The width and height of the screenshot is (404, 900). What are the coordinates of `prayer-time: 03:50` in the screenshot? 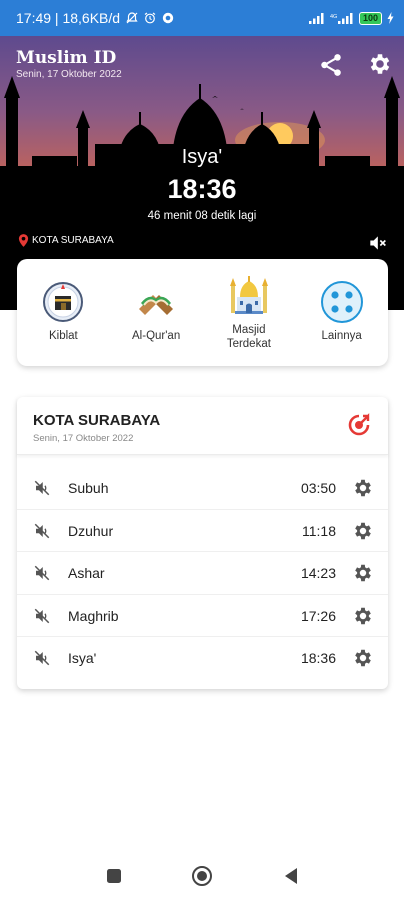 It's located at (318, 488).